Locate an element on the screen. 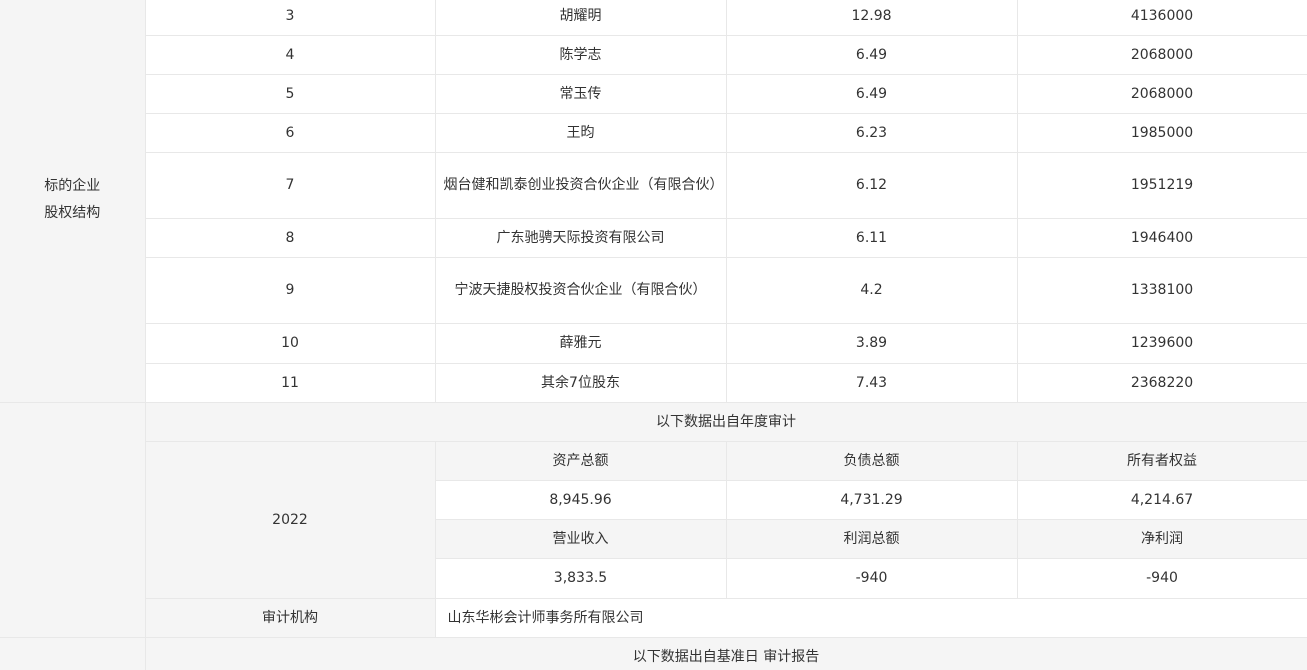 The image size is (1307, 670). share-amount: 2368220 is located at coordinates (1161, 383).